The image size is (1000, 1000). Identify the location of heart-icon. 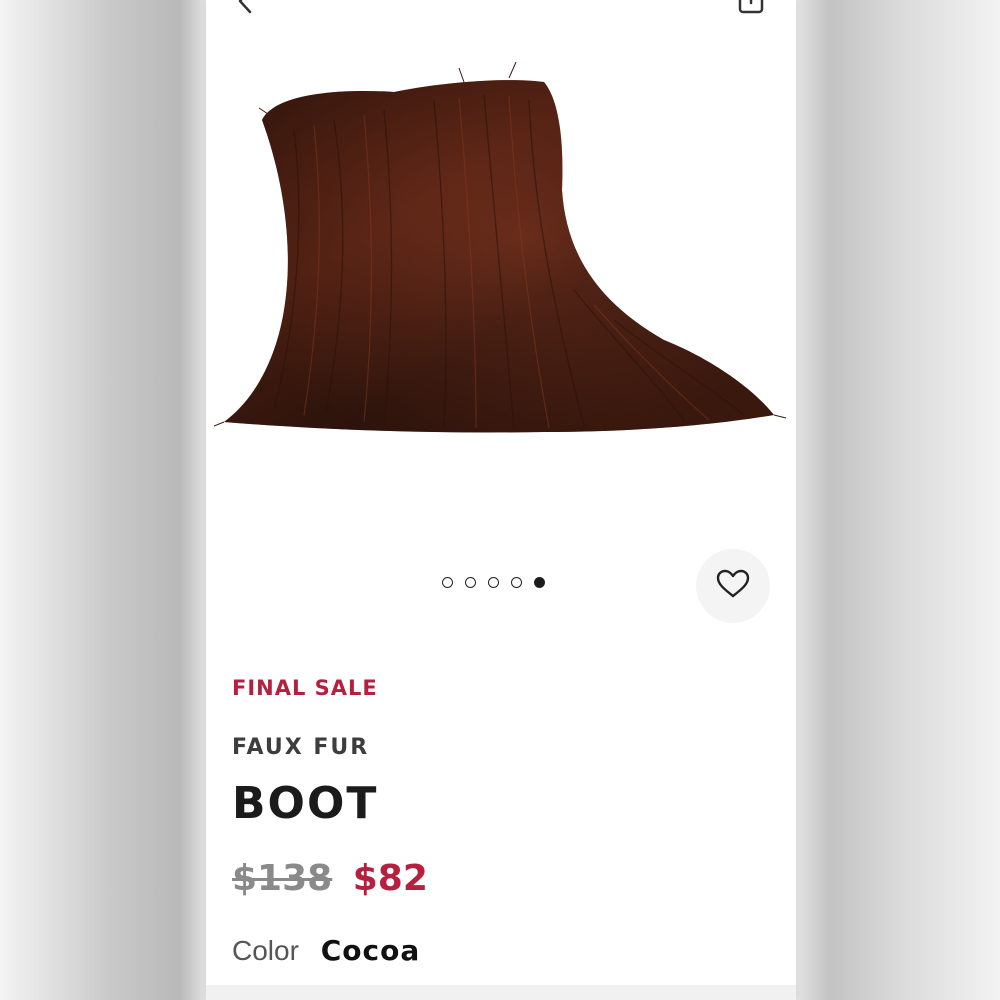
(733, 586).